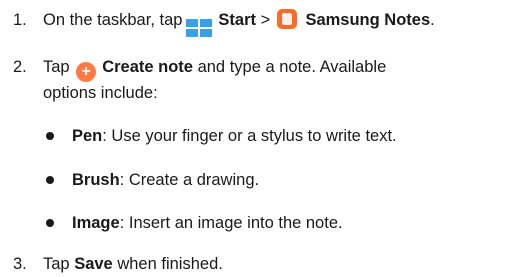 This screenshot has width=519, height=277. I want to click on step-1-suffix: ., so click(432, 20).